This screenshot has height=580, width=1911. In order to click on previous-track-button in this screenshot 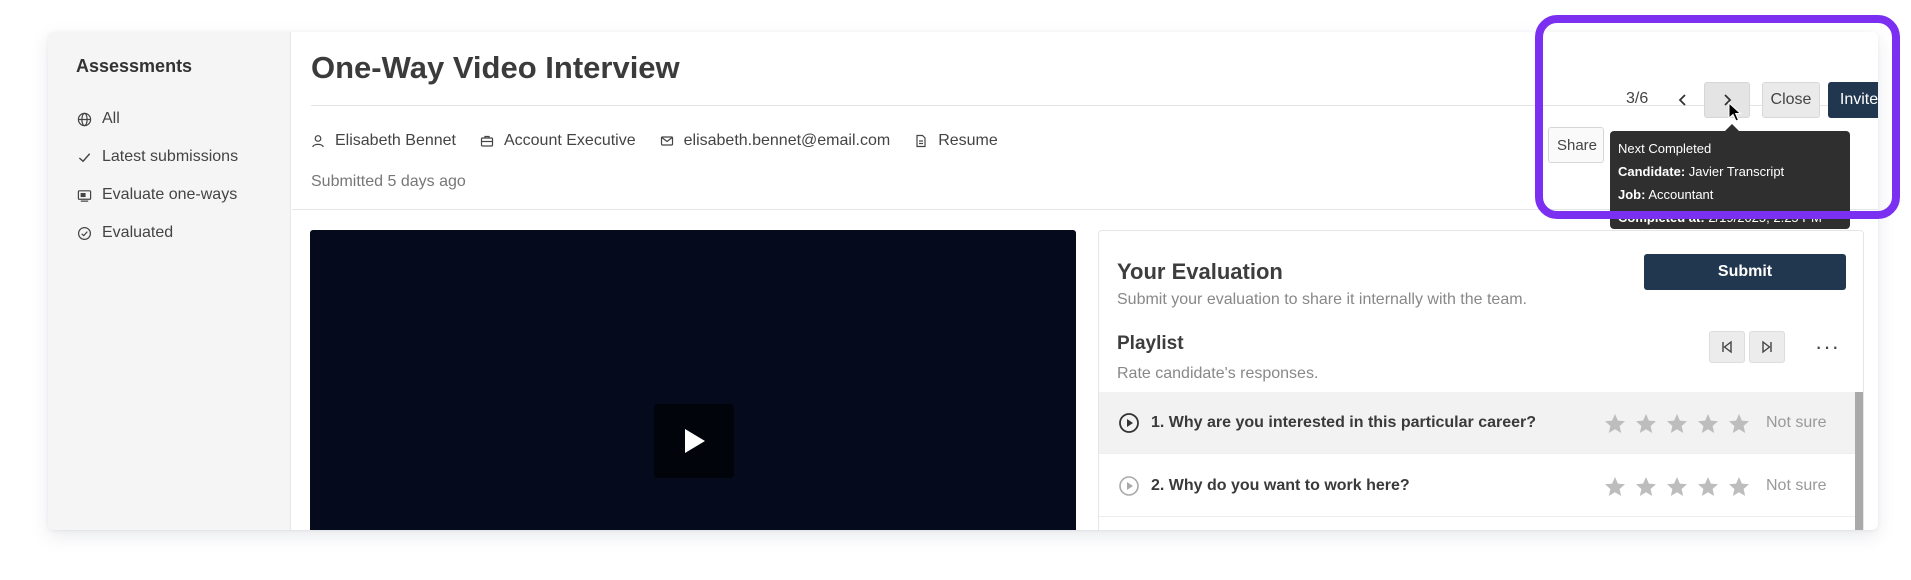, I will do `click(1727, 347)`.